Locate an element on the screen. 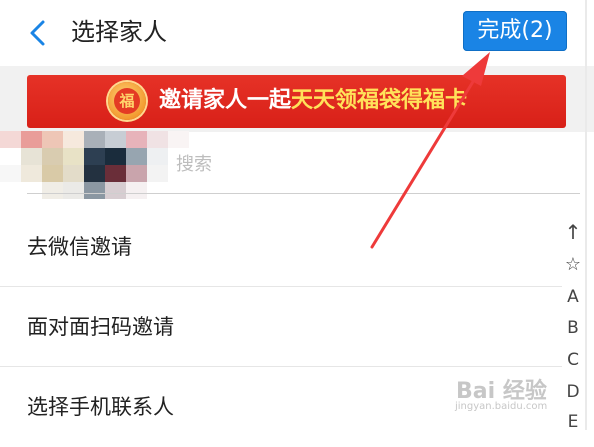  done-button: 完成(2) is located at coordinates (515, 31).